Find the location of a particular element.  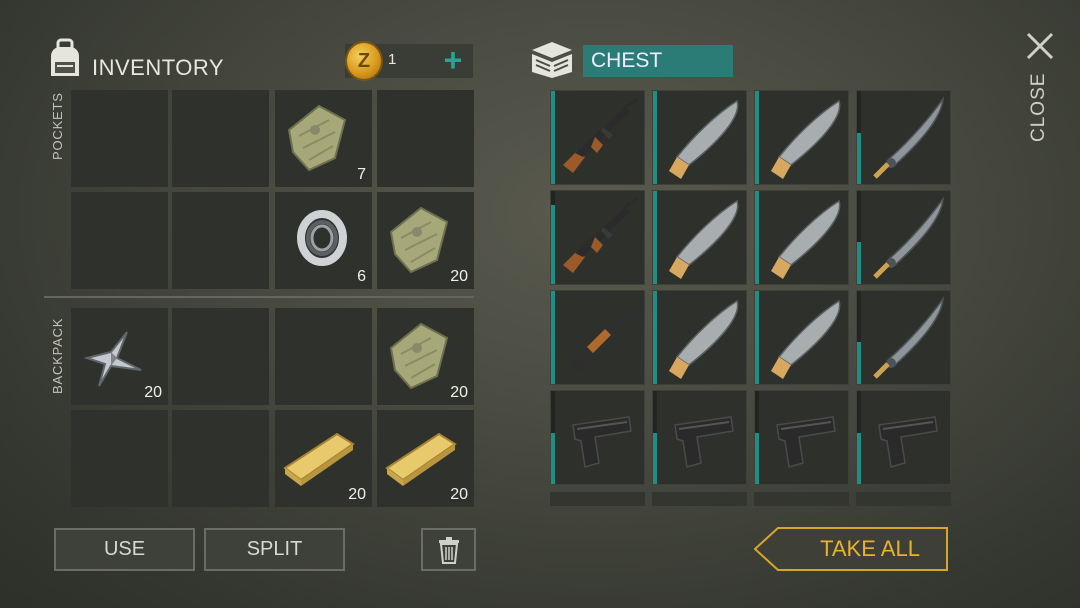

section-divider is located at coordinates (259, 297).